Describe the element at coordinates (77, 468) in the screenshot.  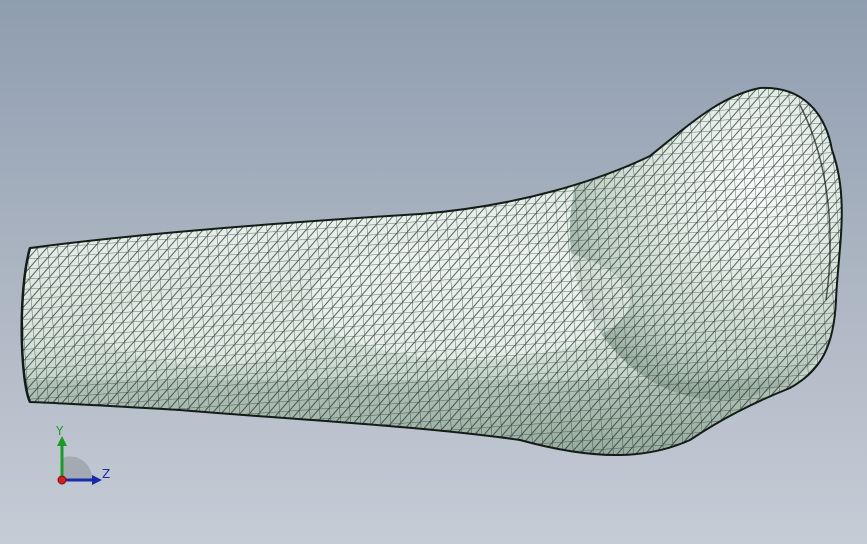
I see `triad-plane-indicator` at that location.